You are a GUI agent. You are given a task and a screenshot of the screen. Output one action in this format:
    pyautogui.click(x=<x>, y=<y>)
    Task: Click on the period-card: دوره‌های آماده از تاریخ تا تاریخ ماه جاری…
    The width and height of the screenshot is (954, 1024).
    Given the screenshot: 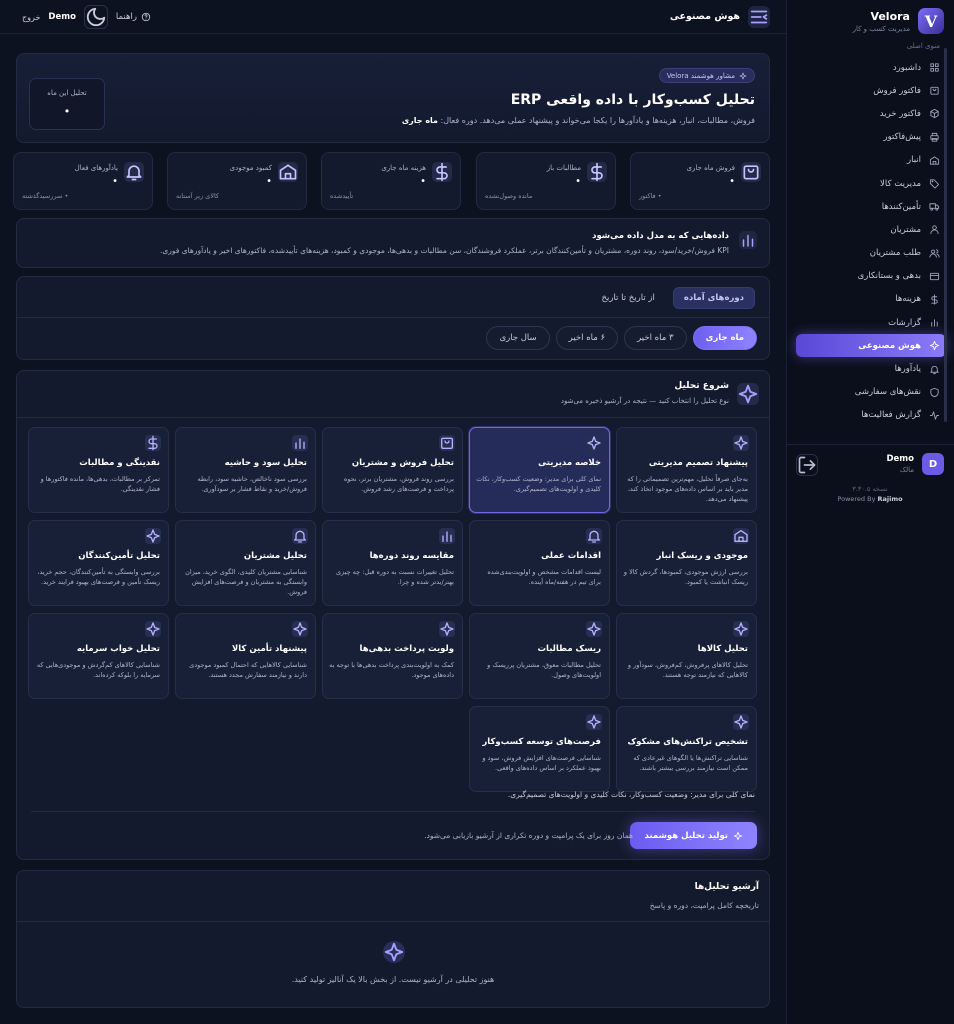 What is the action you would take?
    pyautogui.click(x=393, y=318)
    